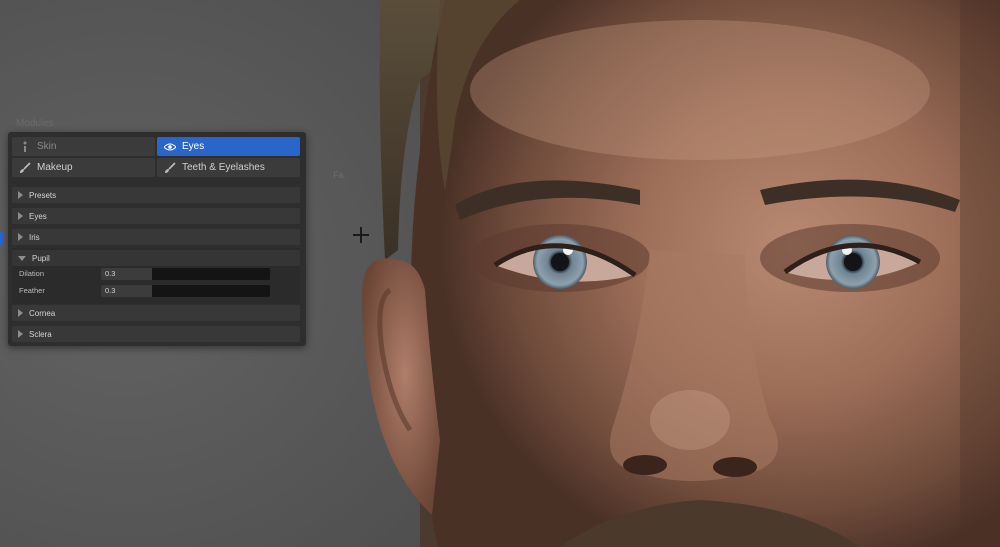 The height and width of the screenshot is (547, 1000). What do you see at coordinates (22, 258) in the screenshot?
I see `collapse-arrow-icon` at bounding box center [22, 258].